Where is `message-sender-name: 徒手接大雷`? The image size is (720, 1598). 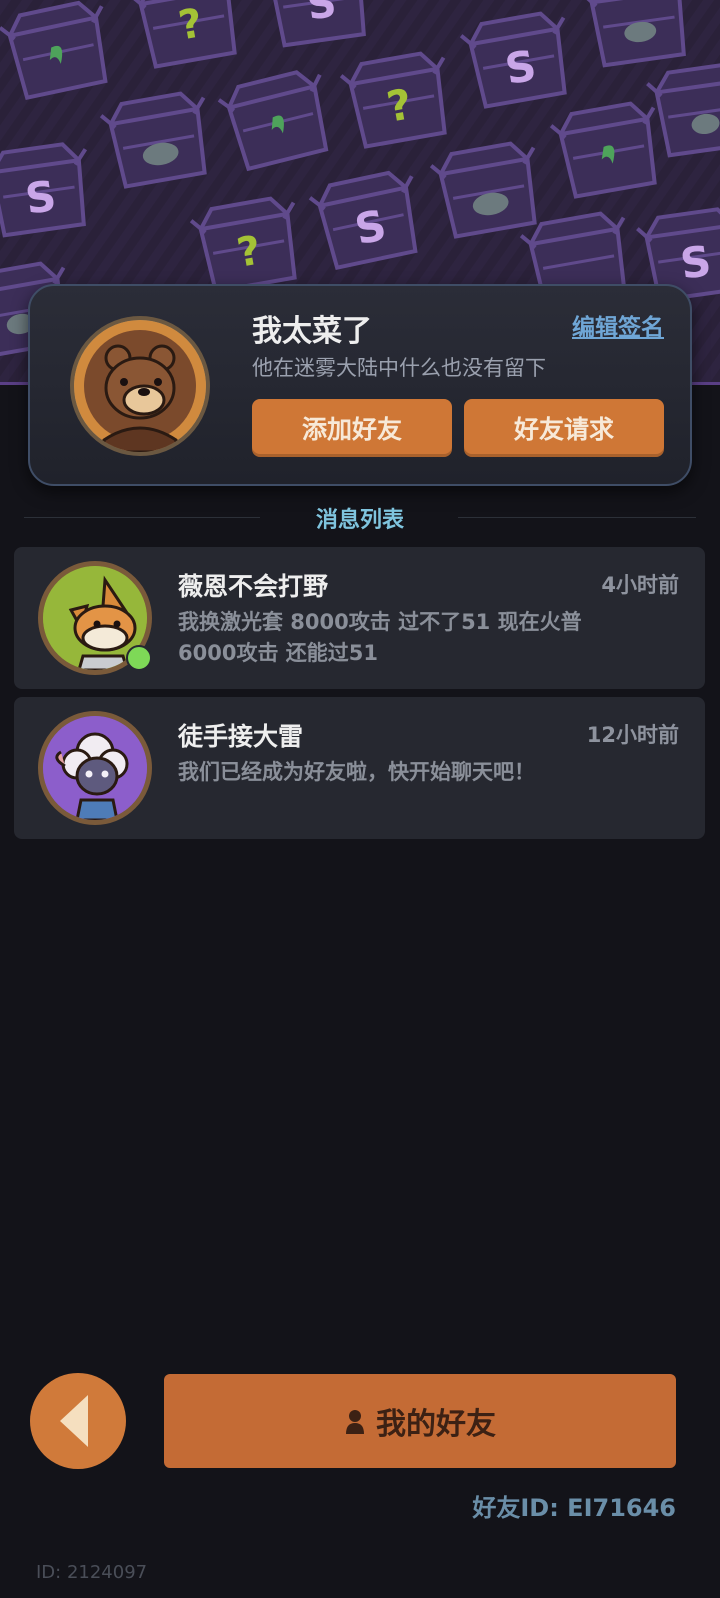
message-sender-name: 徒手接大雷 is located at coordinates (241, 736).